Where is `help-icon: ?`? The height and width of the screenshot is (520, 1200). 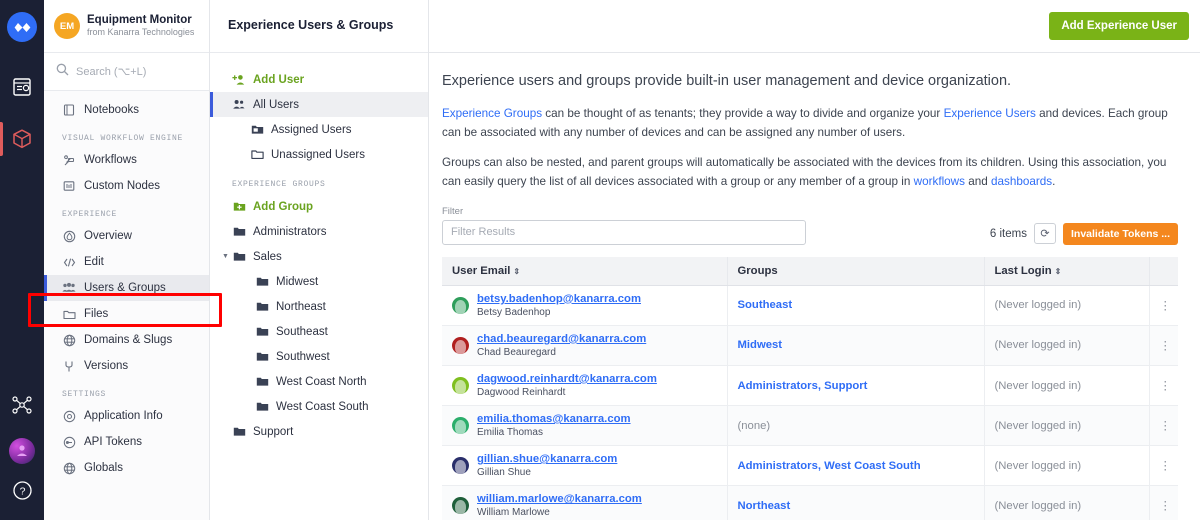 help-icon: ? is located at coordinates (22, 493).